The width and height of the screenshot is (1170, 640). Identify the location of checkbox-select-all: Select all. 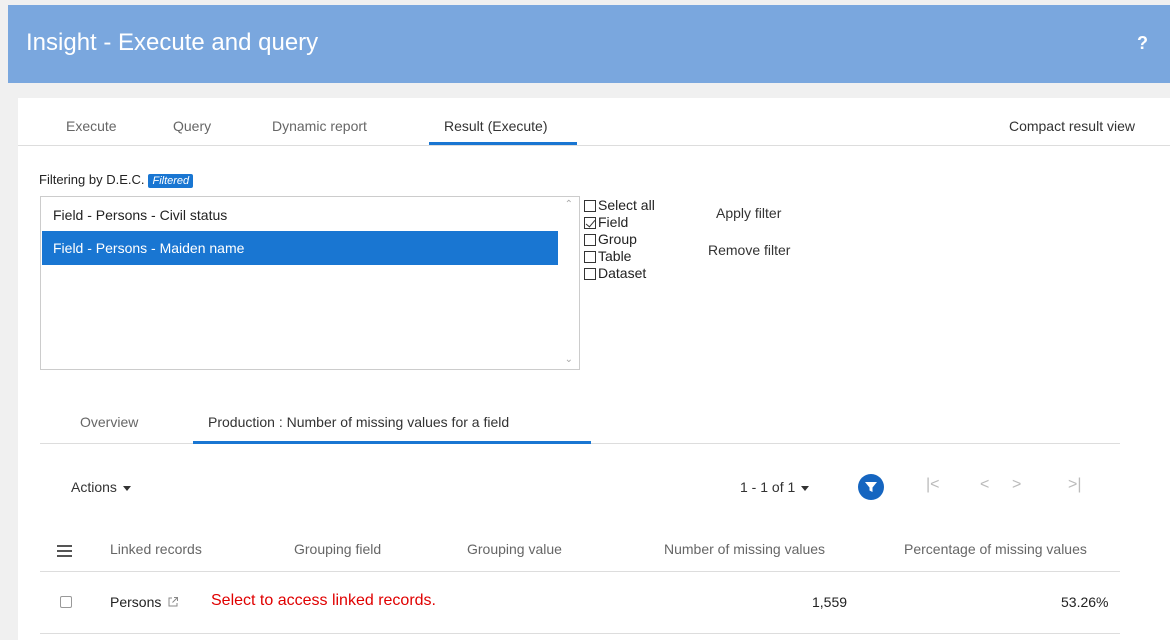
(619, 205).